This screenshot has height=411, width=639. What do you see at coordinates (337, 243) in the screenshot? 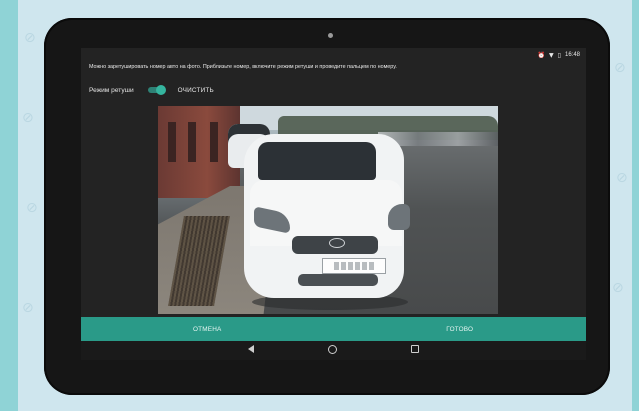
I see `car-logo-icon` at bounding box center [337, 243].